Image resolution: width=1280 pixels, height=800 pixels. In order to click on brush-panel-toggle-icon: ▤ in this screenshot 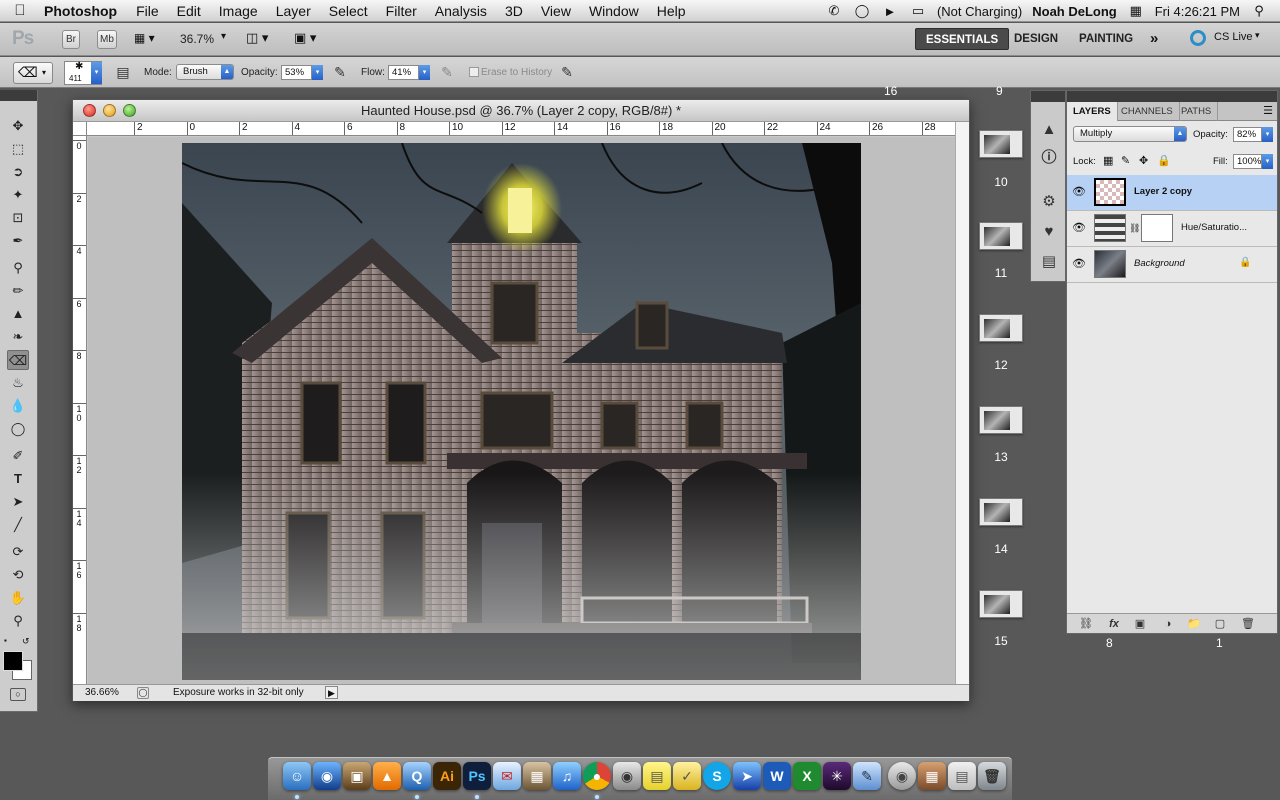, I will do `click(123, 72)`.